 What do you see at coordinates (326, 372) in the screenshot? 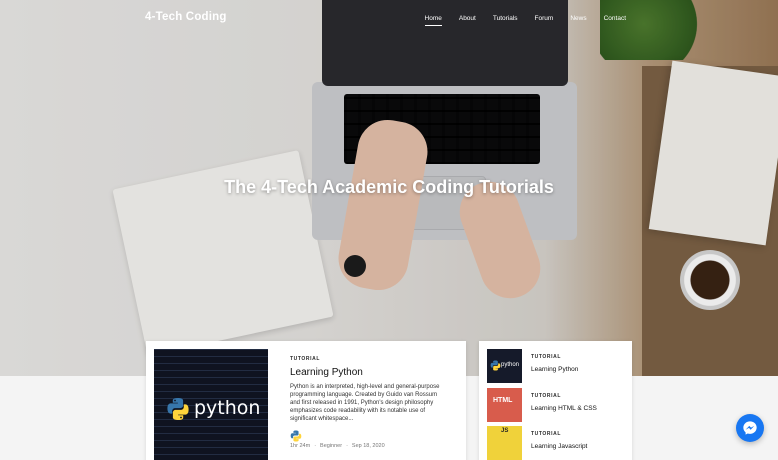
I see `featured-title-link: Learning Python` at bounding box center [326, 372].